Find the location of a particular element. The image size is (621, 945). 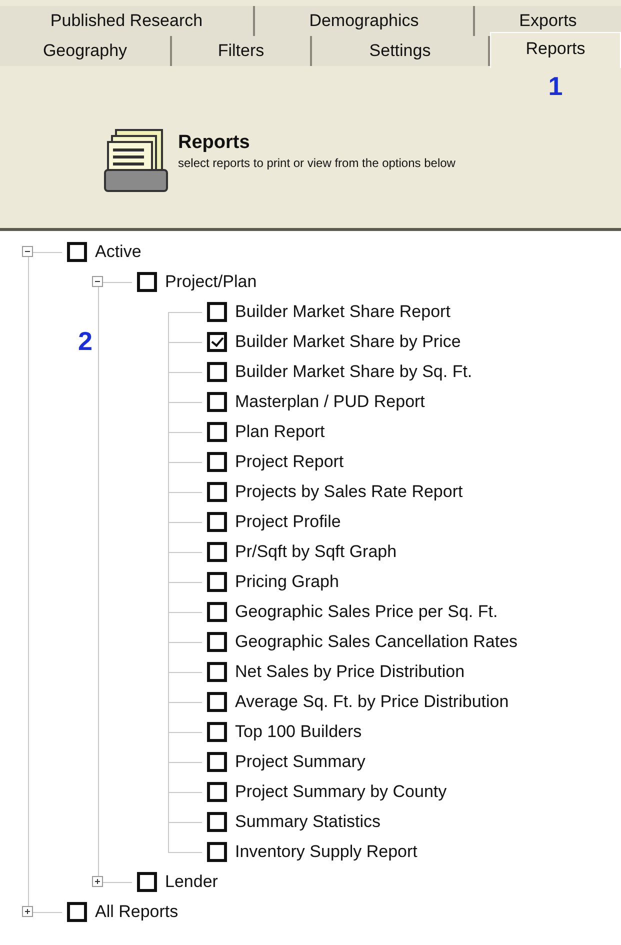

callout-number: 1 is located at coordinates (555, 86).